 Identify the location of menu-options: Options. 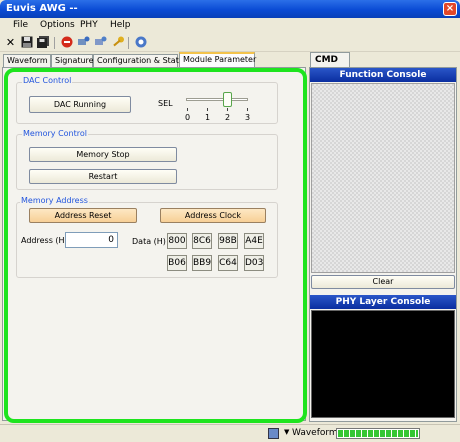
(57, 25).